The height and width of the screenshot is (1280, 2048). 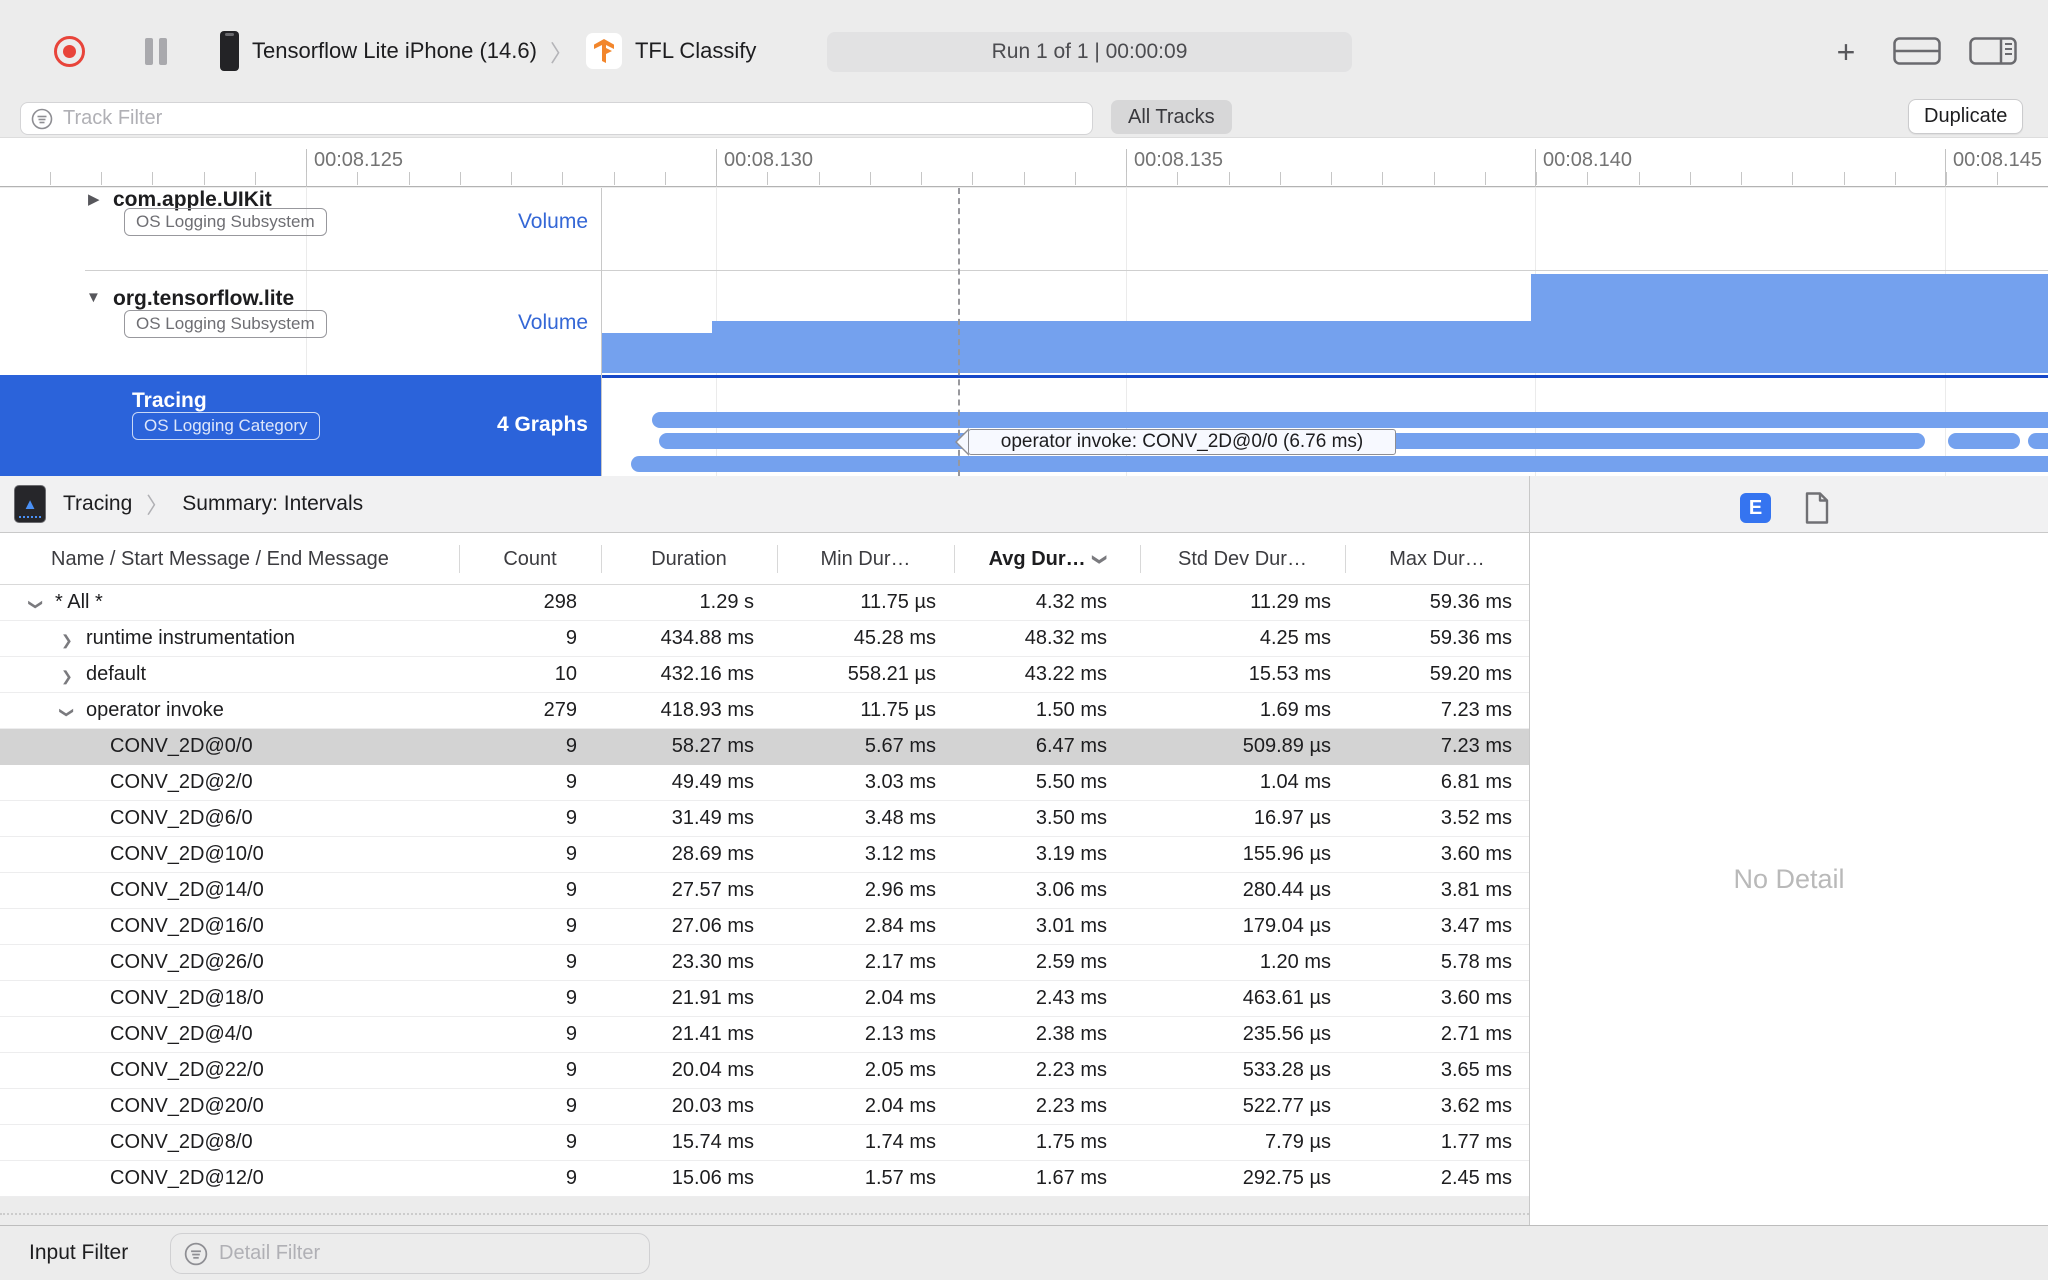 What do you see at coordinates (1182, 442) in the screenshot?
I see `interval-tooltip: operator invoke: CONV_2D@0/0 (6.76 ms)` at bounding box center [1182, 442].